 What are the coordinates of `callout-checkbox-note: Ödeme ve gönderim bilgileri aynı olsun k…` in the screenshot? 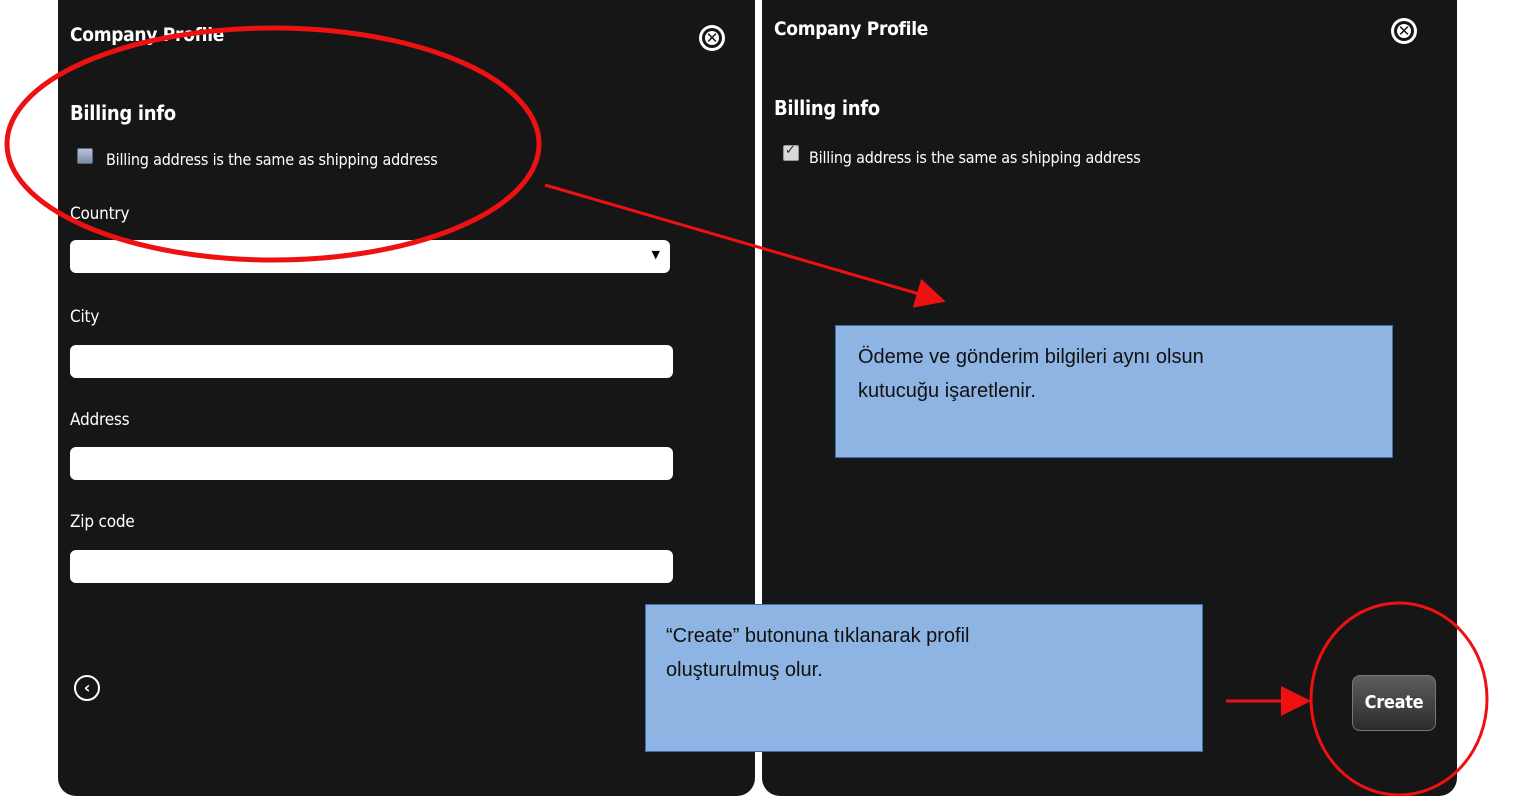 It's located at (1114, 391).